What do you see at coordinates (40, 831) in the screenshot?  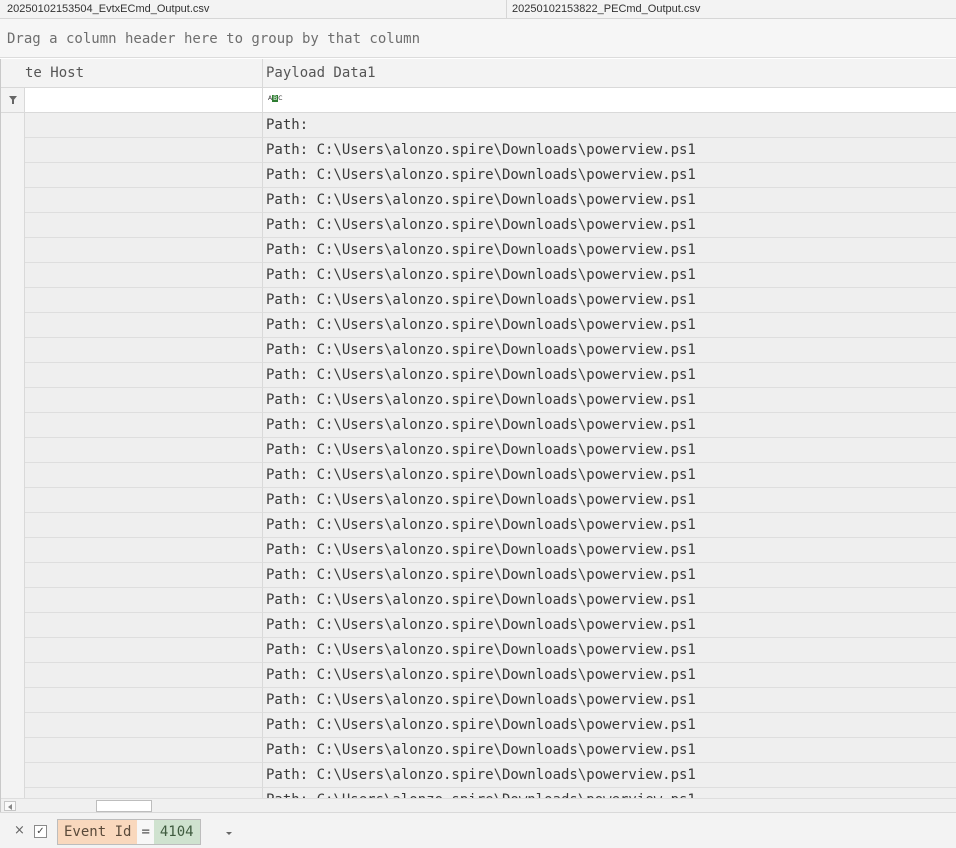 I see `enable-filter-checkbox: ✓` at bounding box center [40, 831].